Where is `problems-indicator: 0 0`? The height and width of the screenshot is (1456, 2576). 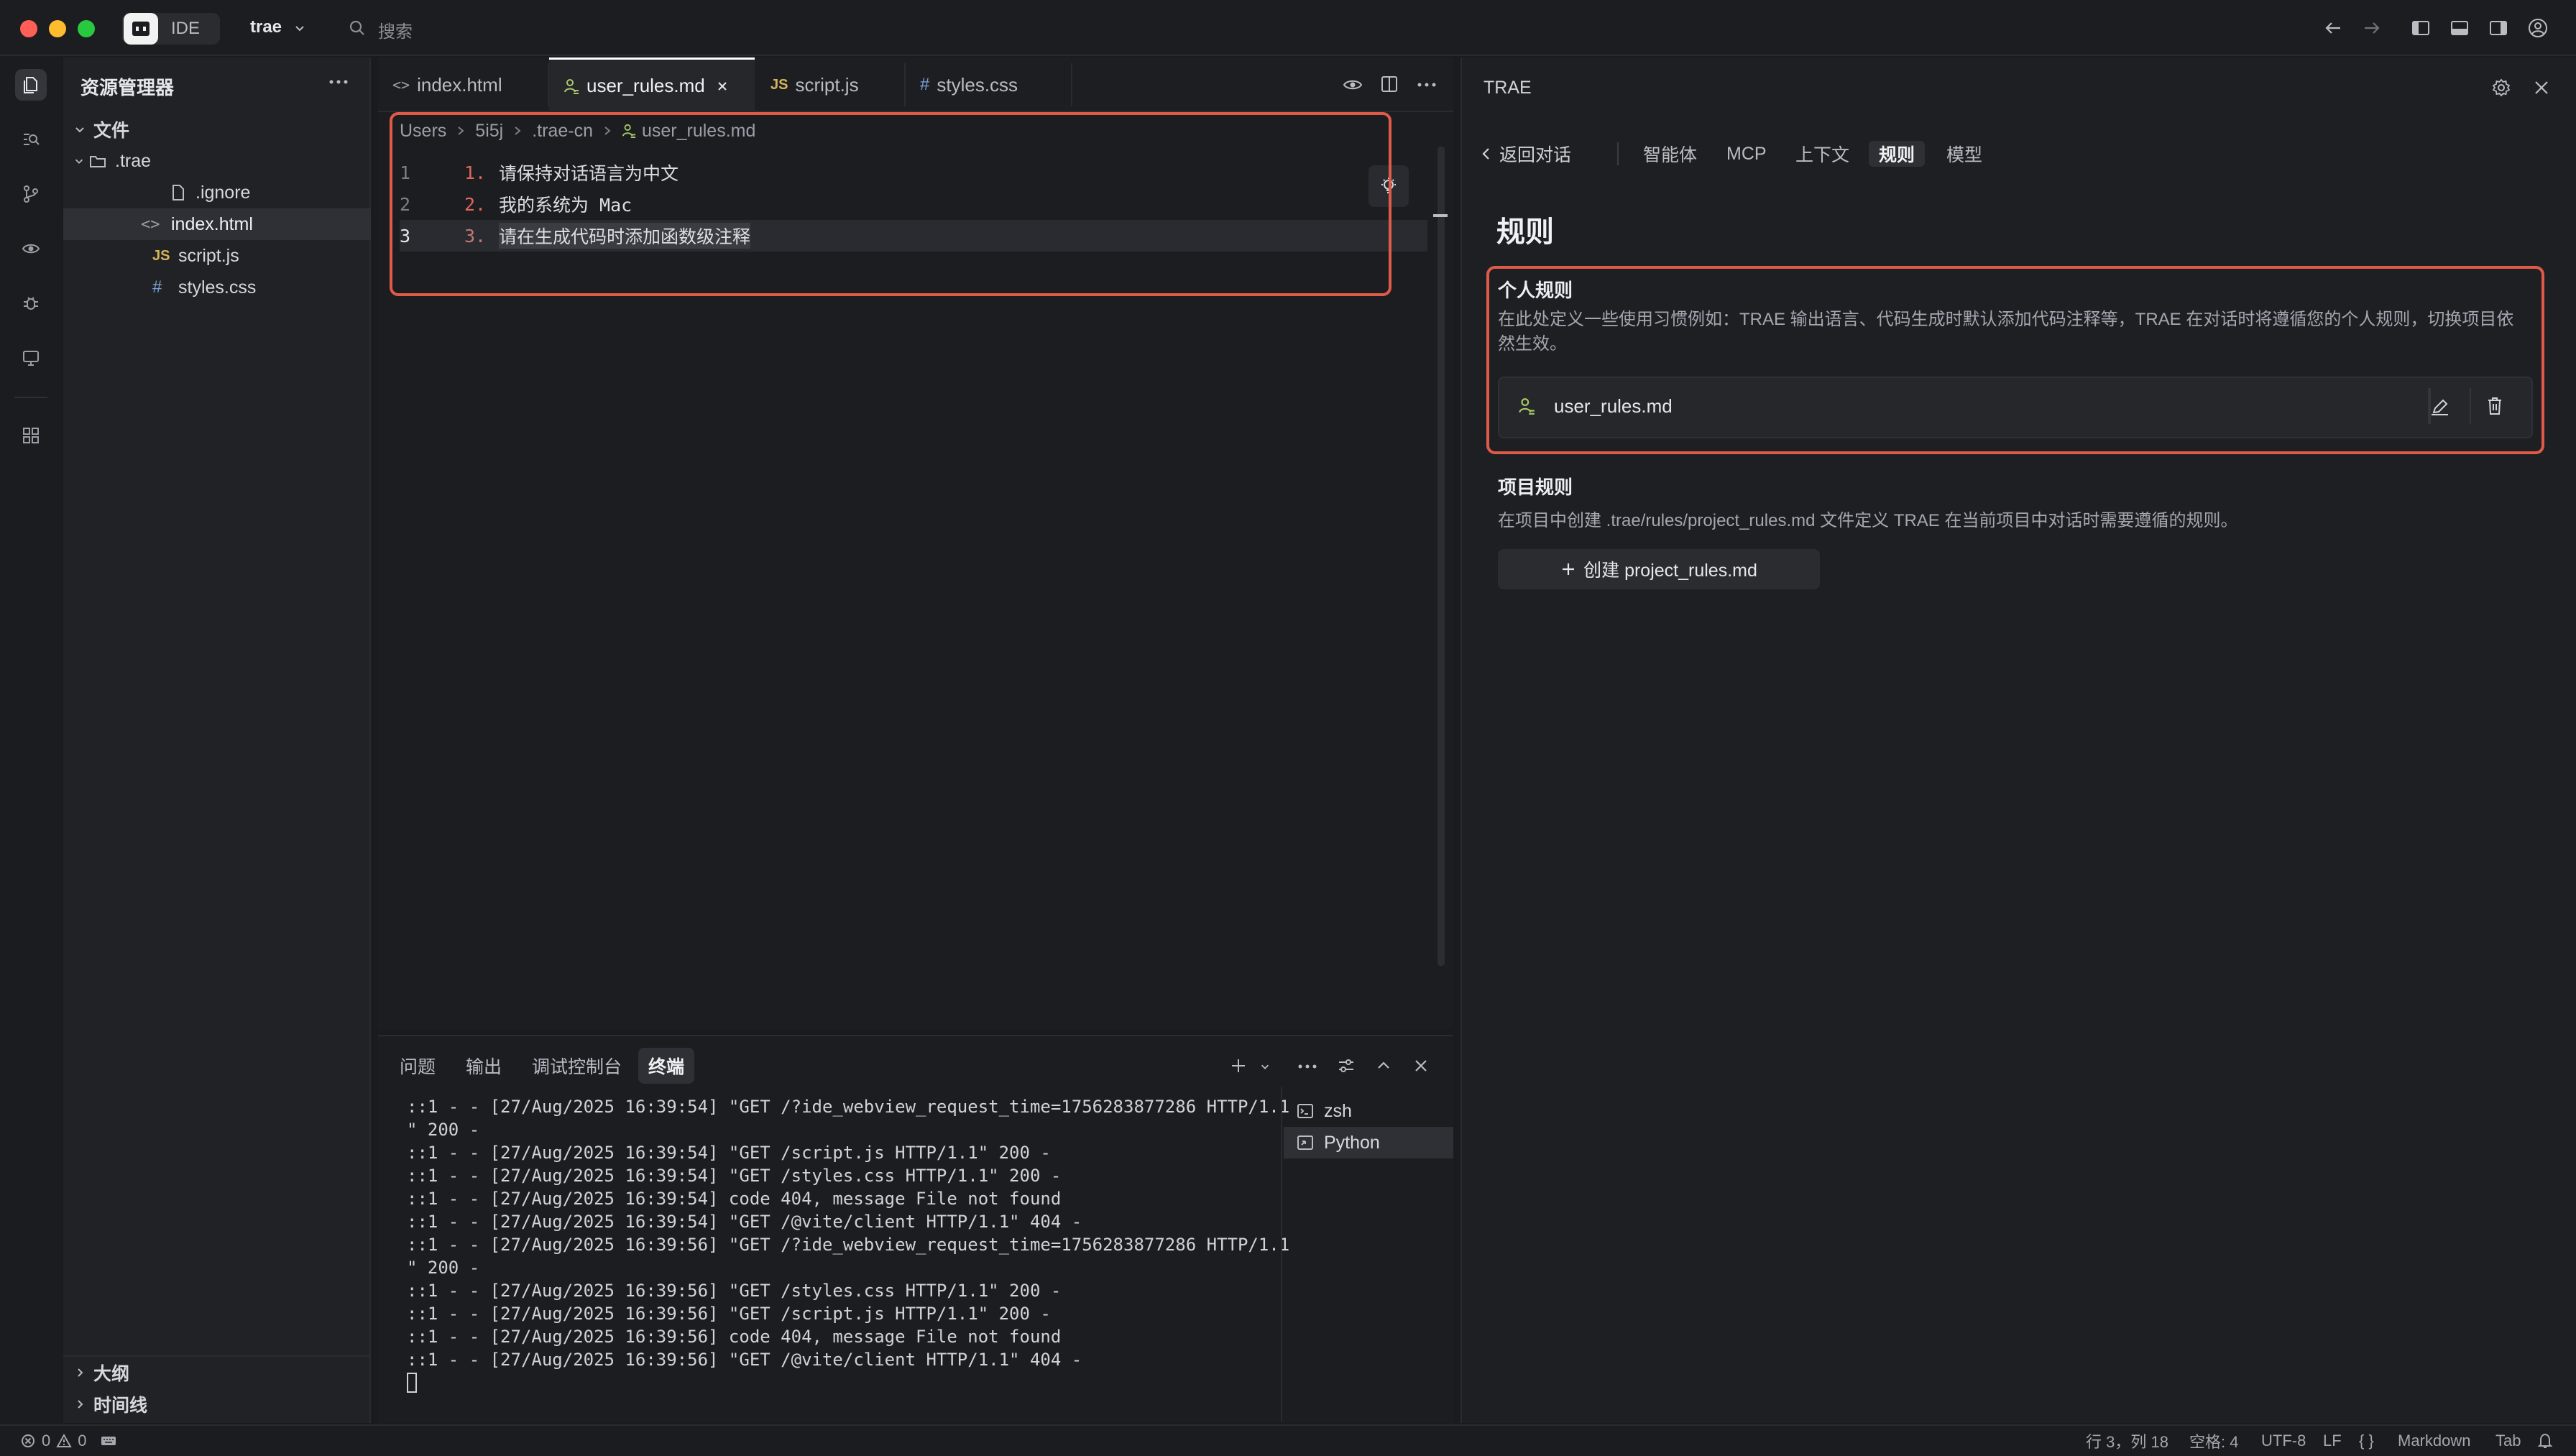
problems-indicator: 0 0 is located at coordinates (68, 1441).